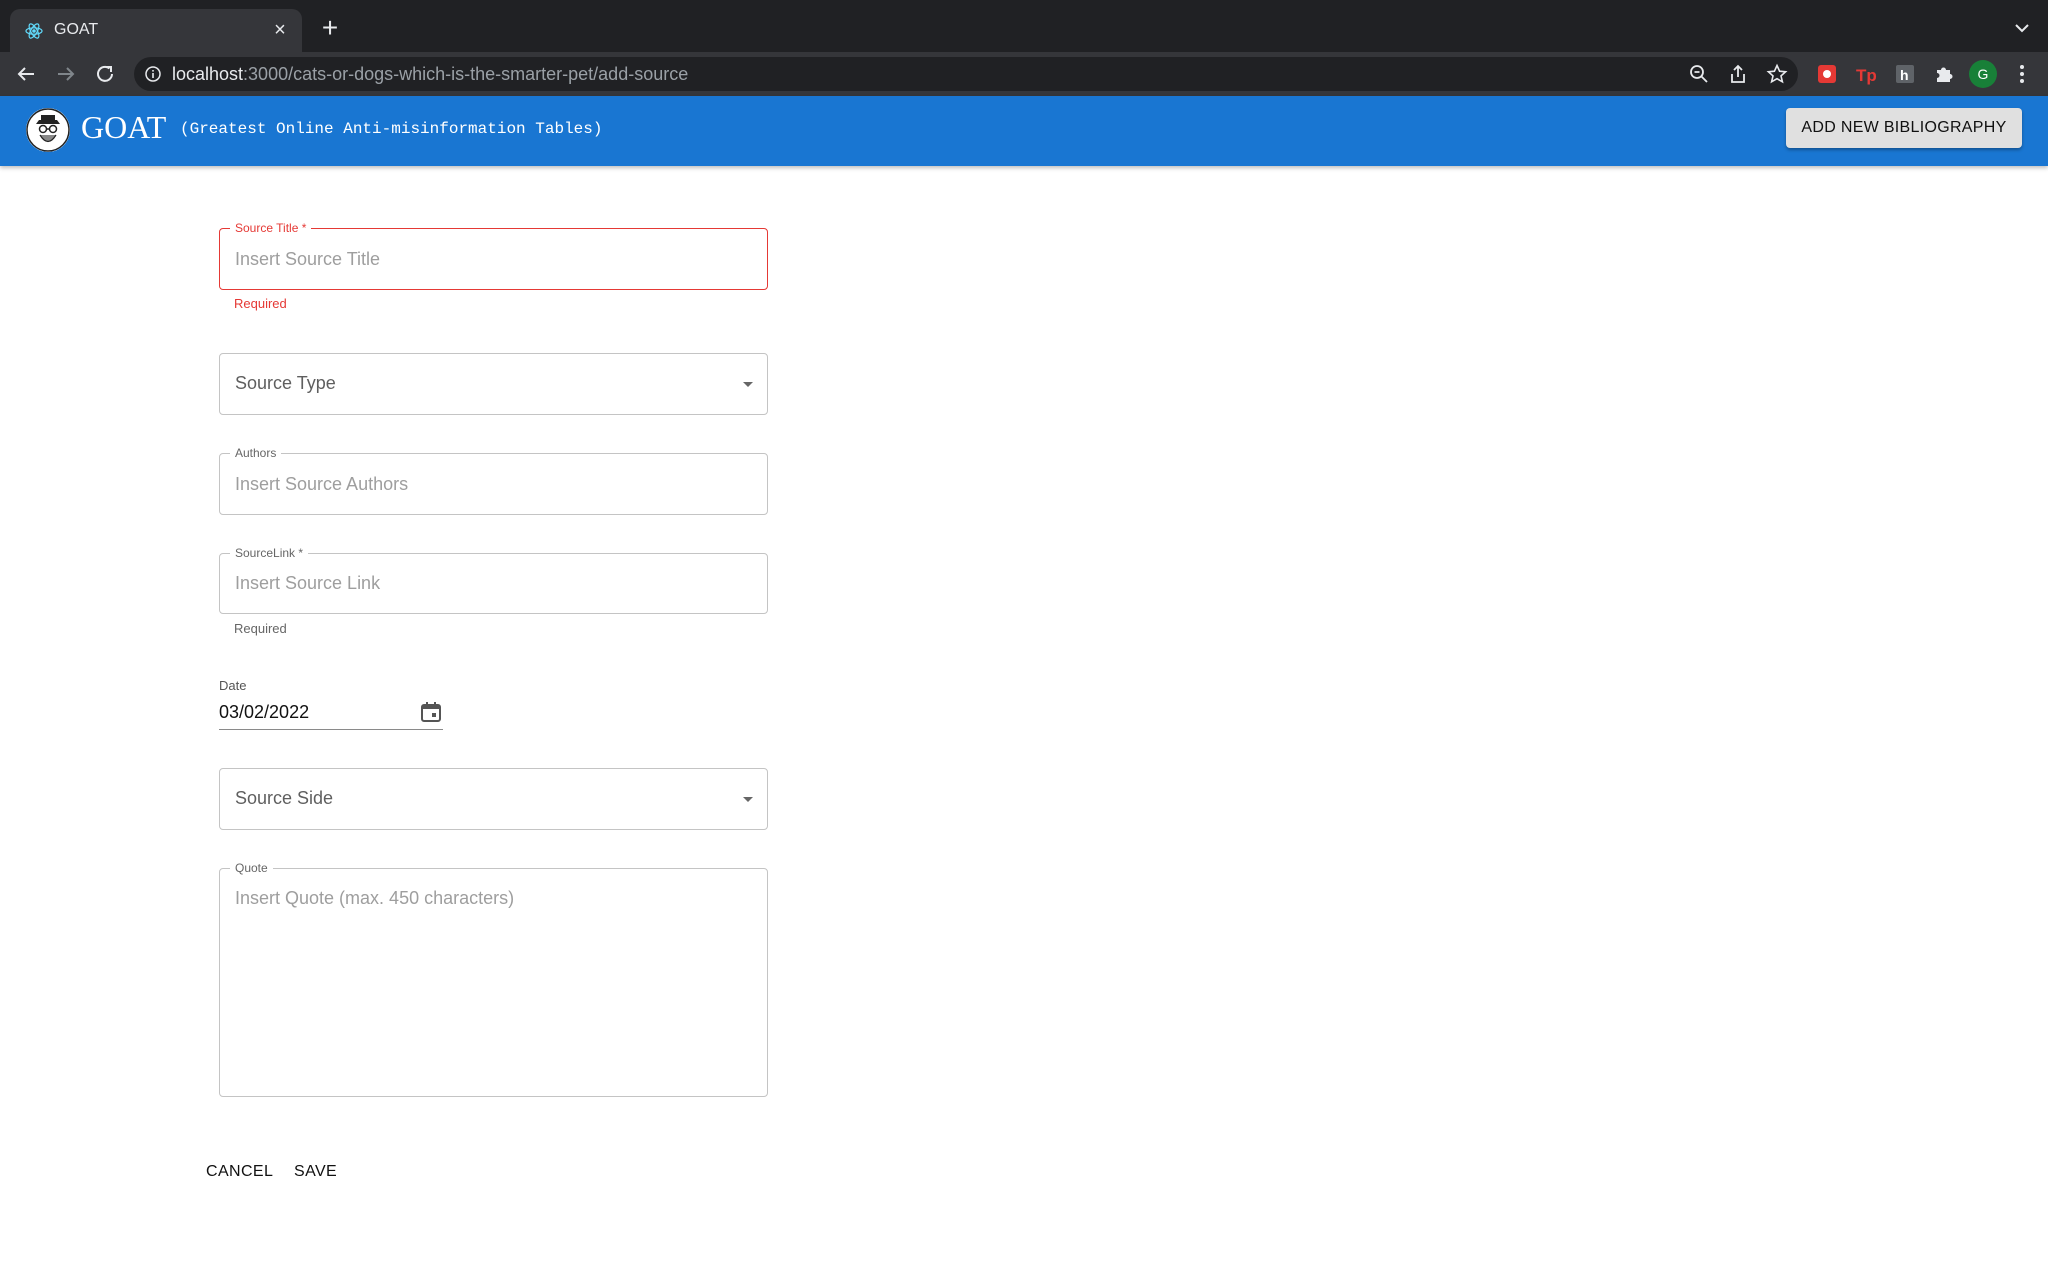  I want to click on source-title-field: Source Title * Insert Source Title, so click(493, 255).